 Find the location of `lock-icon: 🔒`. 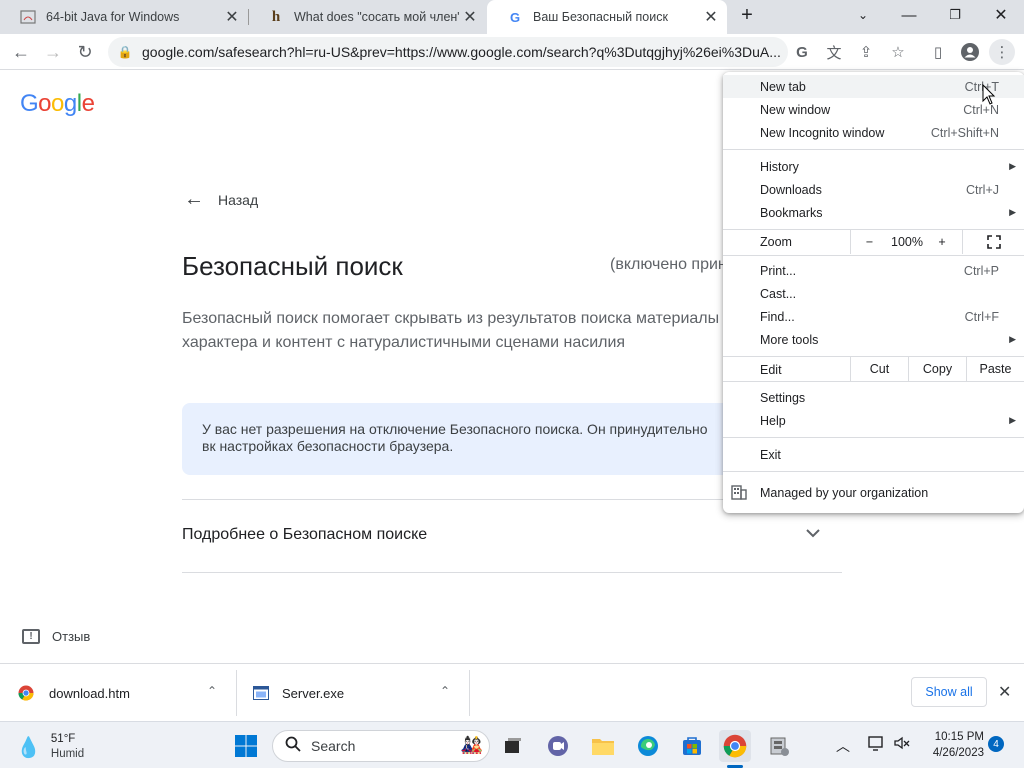

lock-icon: 🔒 is located at coordinates (125, 52).